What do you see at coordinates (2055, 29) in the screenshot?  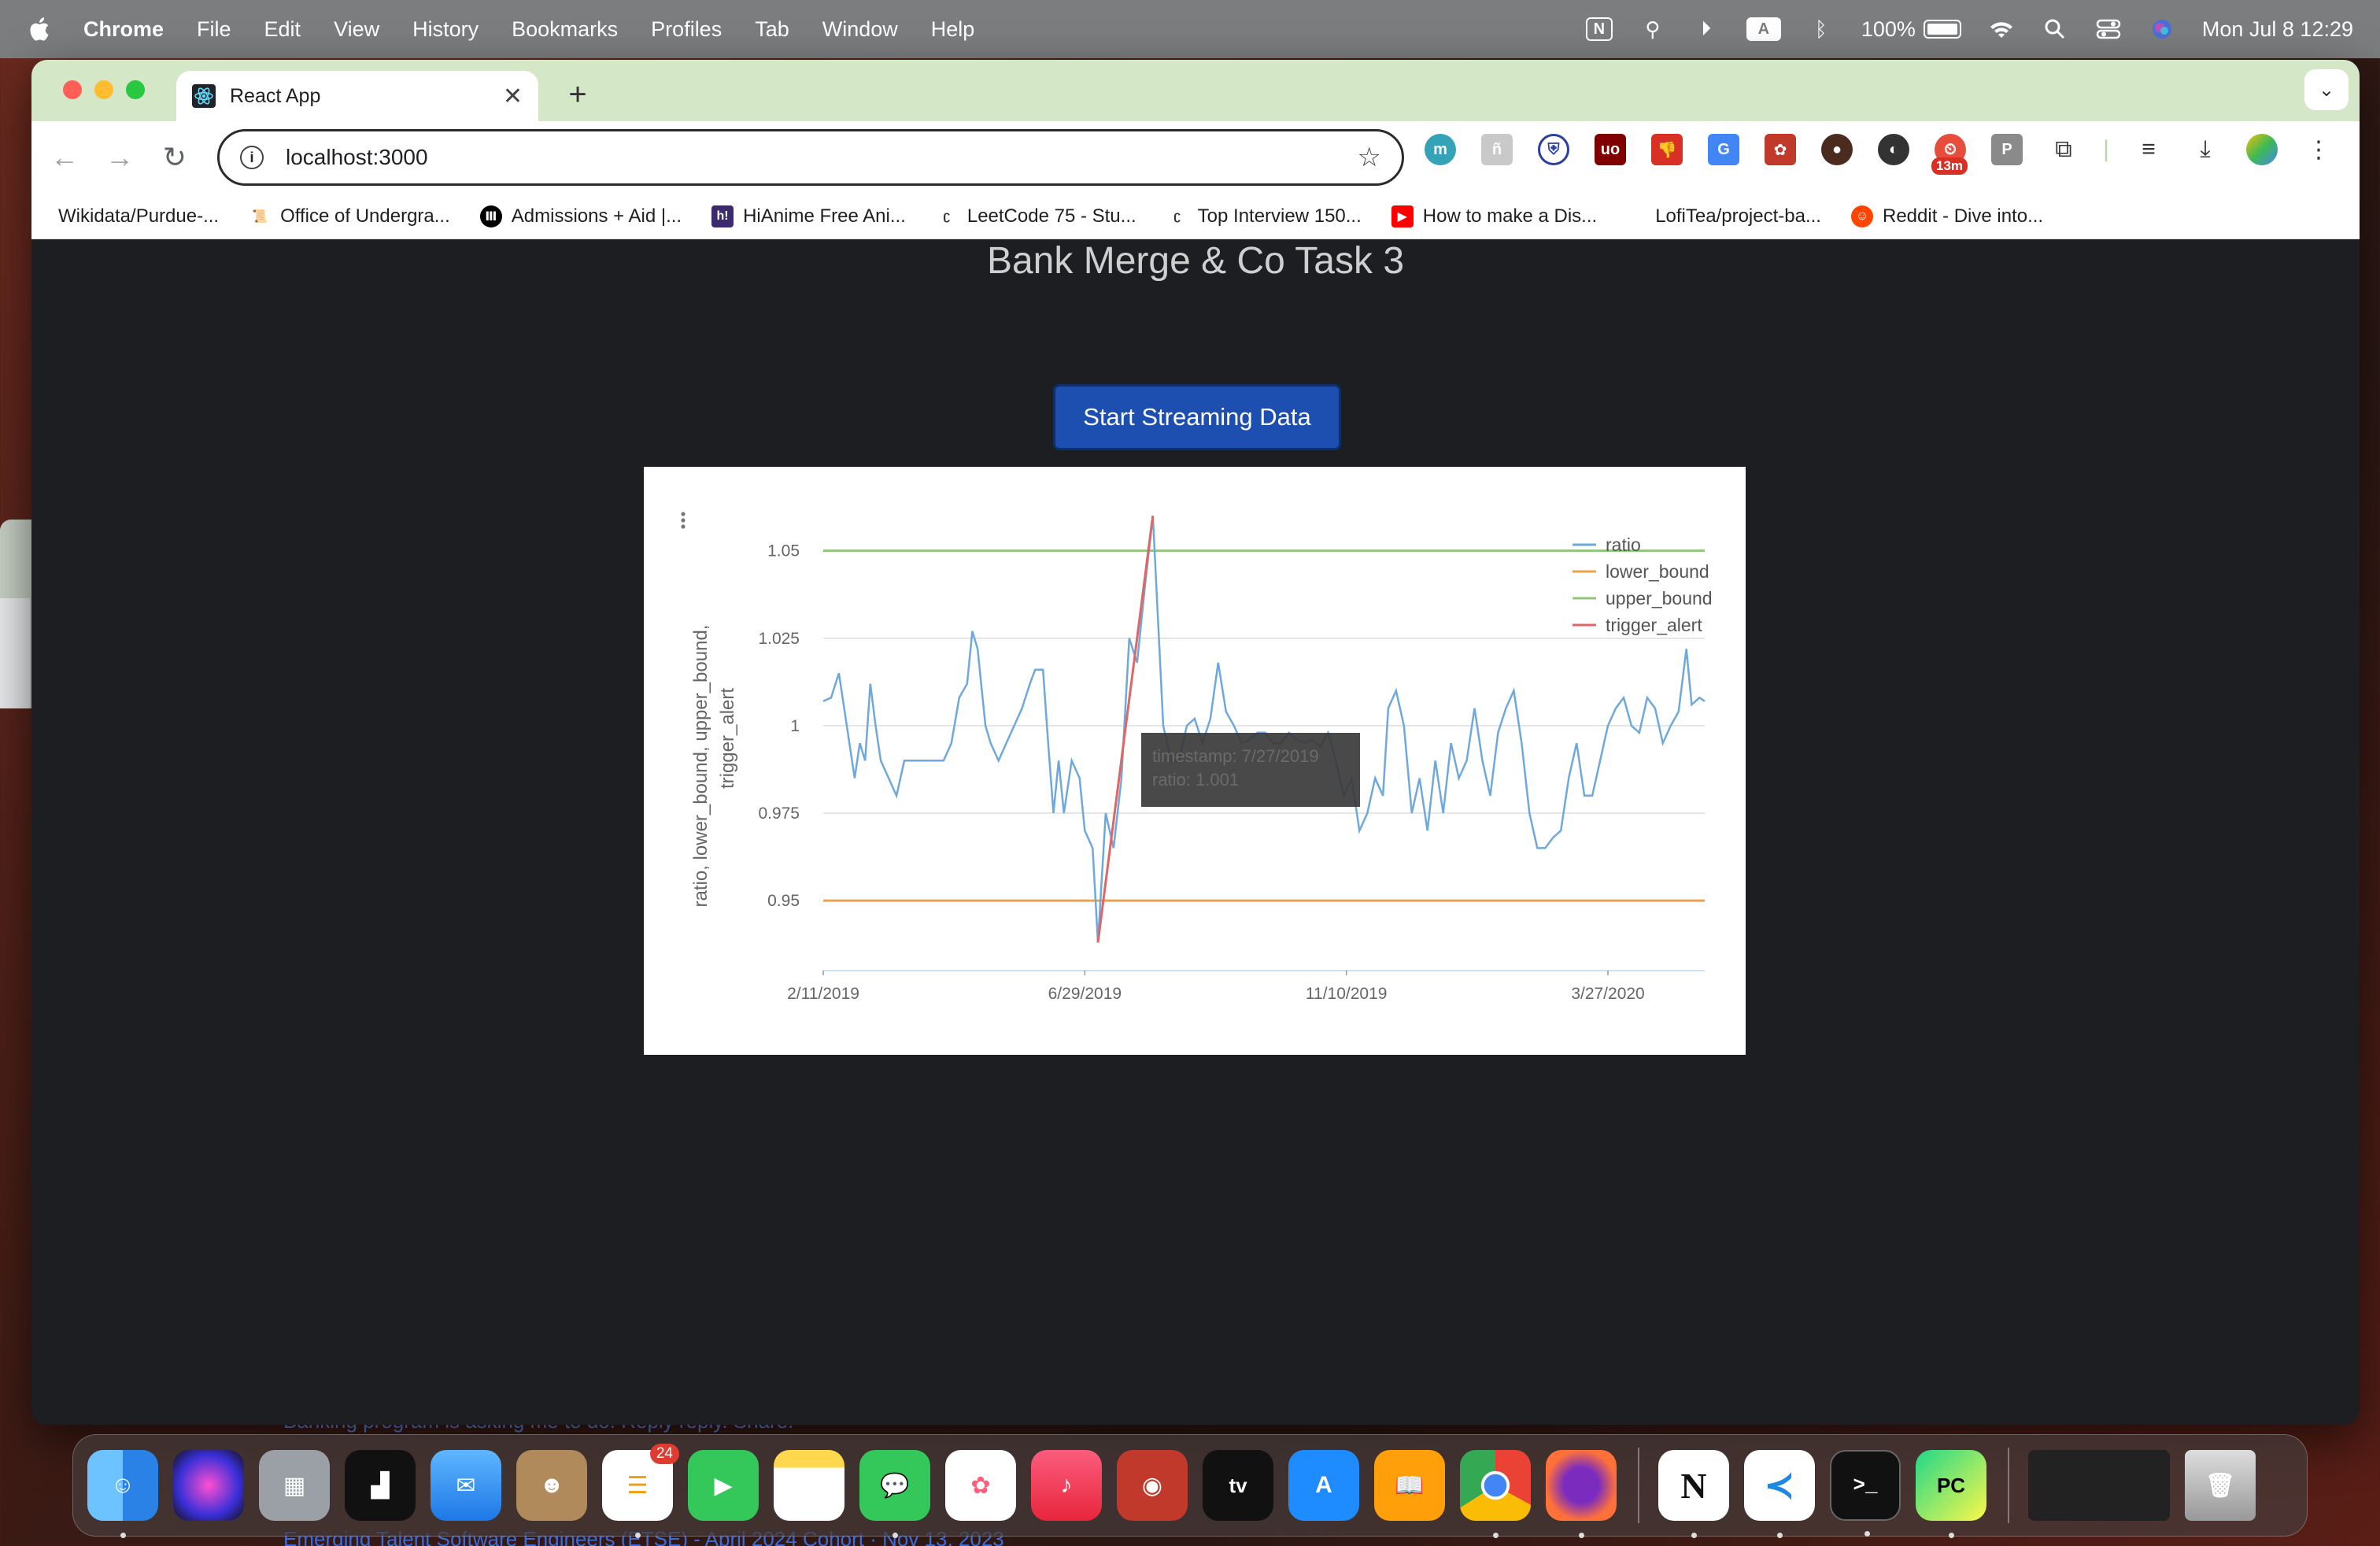 I see `spotlight-search-icon` at bounding box center [2055, 29].